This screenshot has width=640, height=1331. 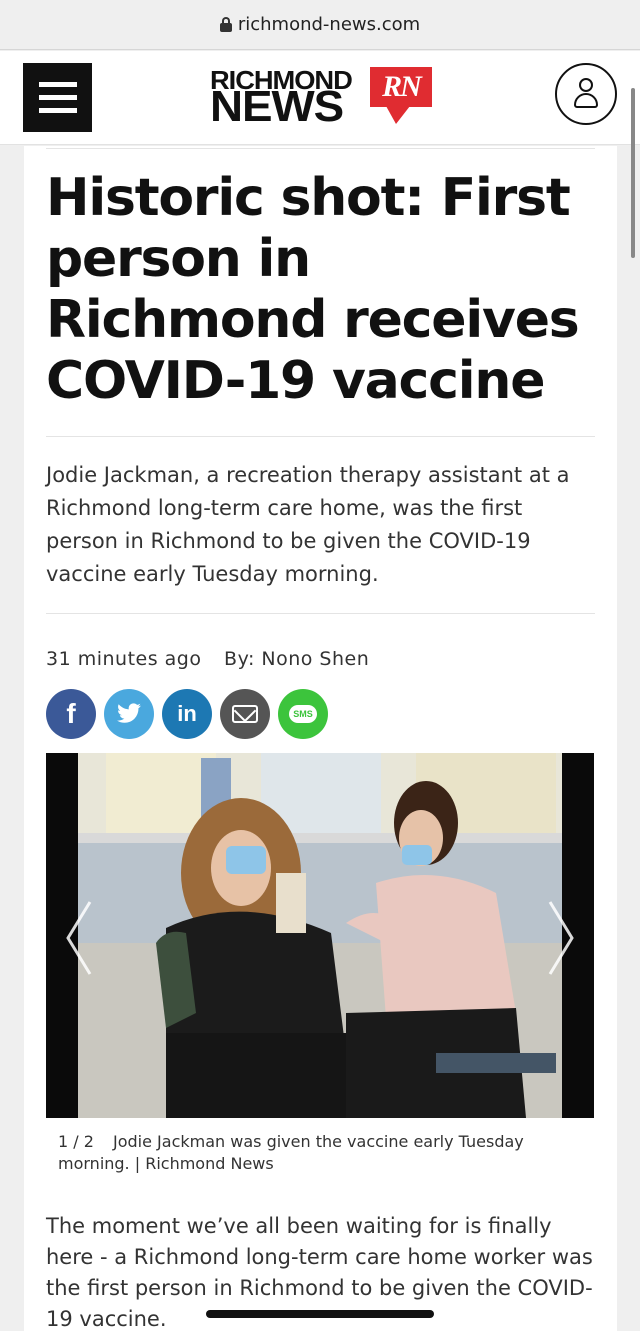 I want to click on photo-credit: | Richmond News, so click(x=204, y=1163).